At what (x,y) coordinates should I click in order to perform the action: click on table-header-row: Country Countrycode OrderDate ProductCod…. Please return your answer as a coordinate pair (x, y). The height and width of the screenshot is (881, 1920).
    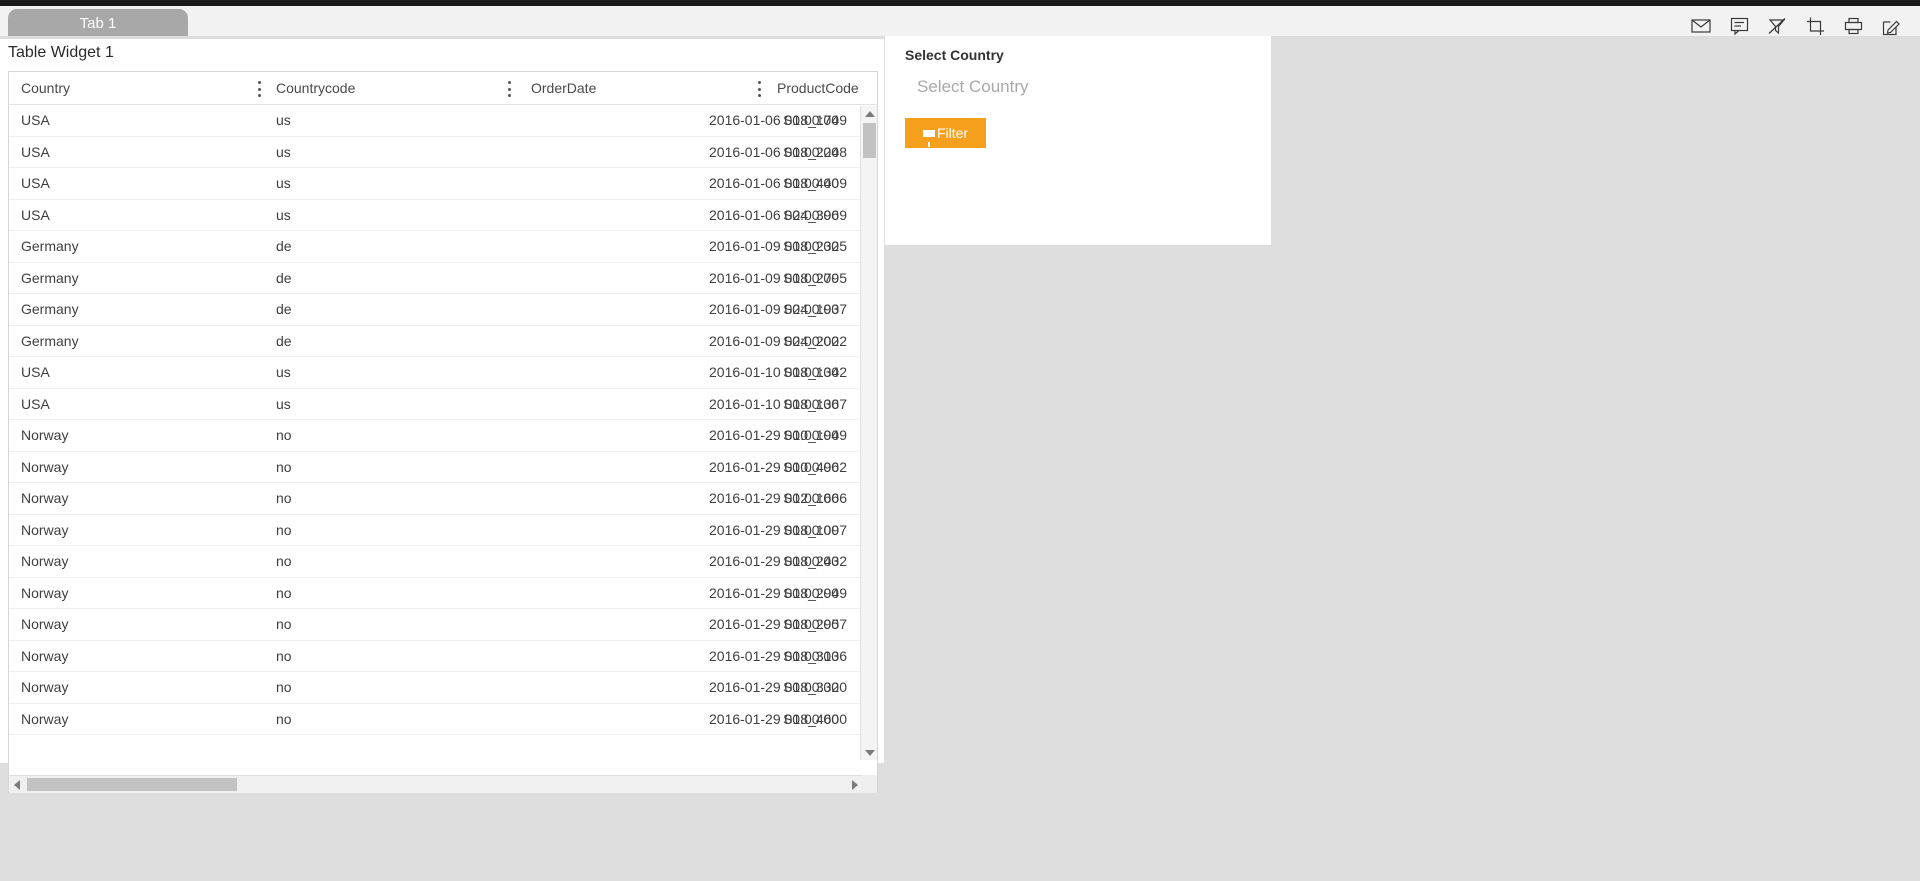
    Looking at the image, I should click on (443, 88).